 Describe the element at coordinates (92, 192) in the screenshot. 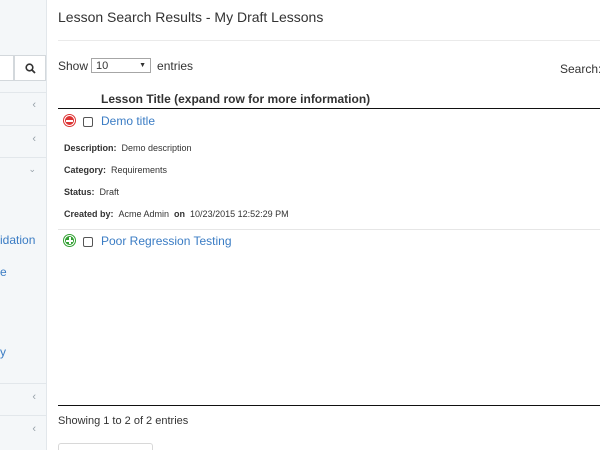

I see `detail-status: Status: Draft` at that location.